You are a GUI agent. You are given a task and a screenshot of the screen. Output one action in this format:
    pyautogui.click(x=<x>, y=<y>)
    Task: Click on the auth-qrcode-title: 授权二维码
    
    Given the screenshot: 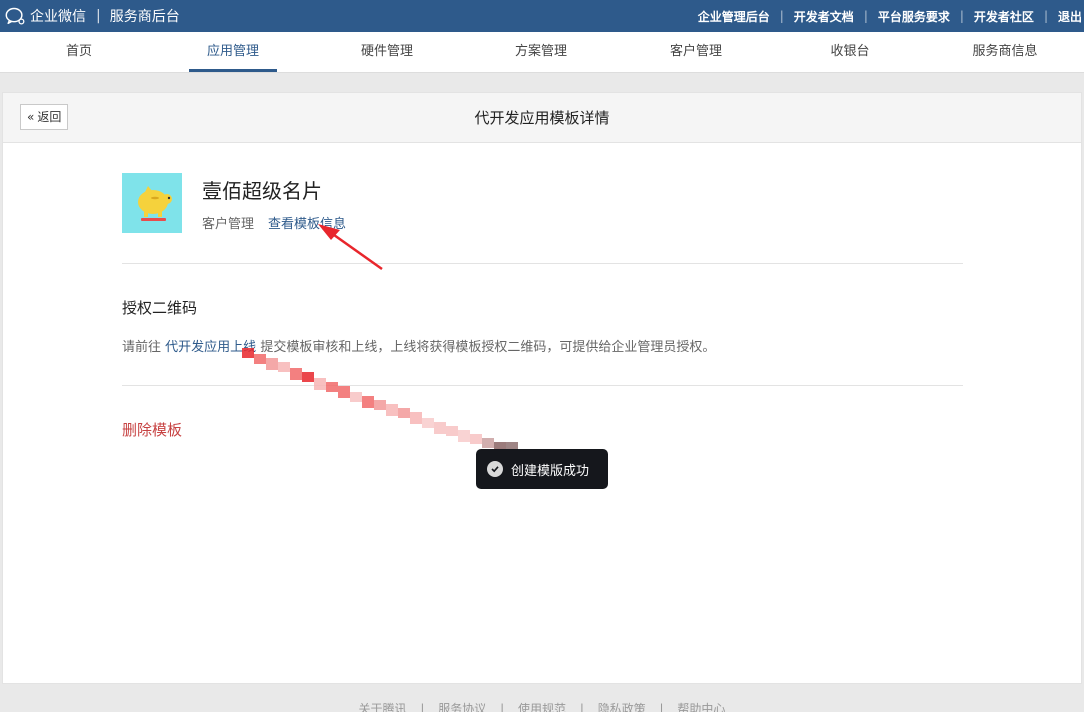 What is the action you would take?
    pyautogui.click(x=160, y=308)
    